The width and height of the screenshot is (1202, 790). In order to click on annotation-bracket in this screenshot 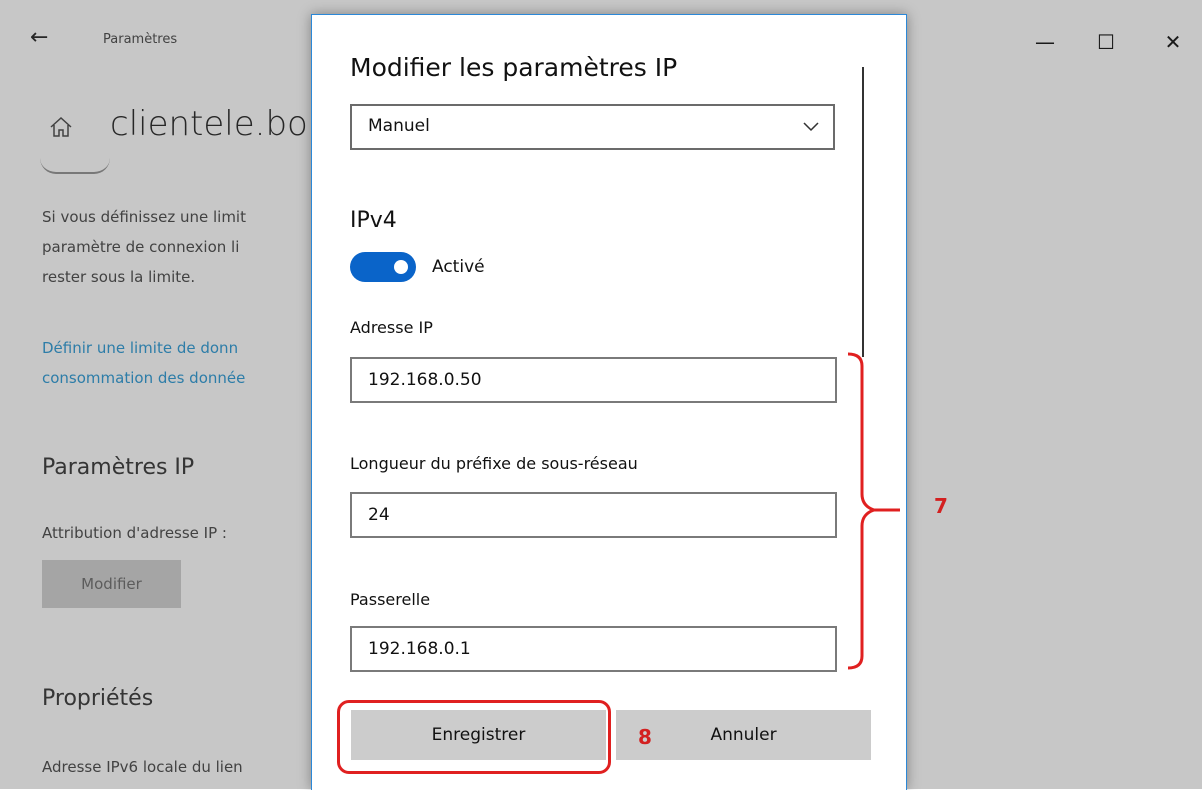, I will do `click(873, 511)`.